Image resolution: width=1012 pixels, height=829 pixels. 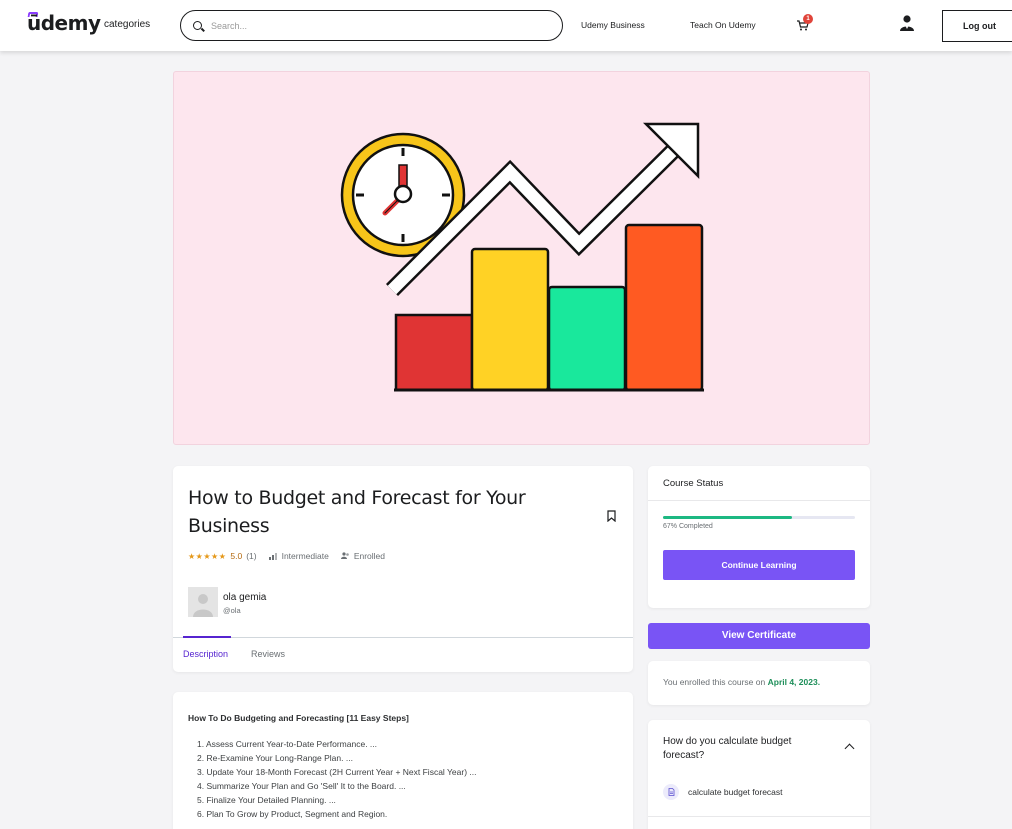 What do you see at coordinates (723, 25) in the screenshot?
I see `teach-on-udemy-link: Teach On Udemy` at bounding box center [723, 25].